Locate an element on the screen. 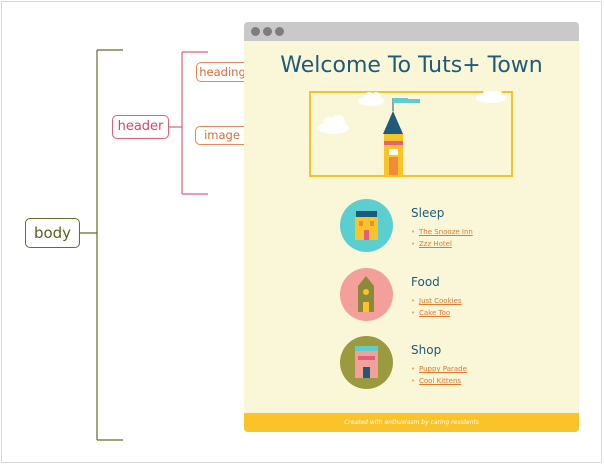 The width and height of the screenshot is (604, 465). food-building-icon is located at coordinates (366, 294).